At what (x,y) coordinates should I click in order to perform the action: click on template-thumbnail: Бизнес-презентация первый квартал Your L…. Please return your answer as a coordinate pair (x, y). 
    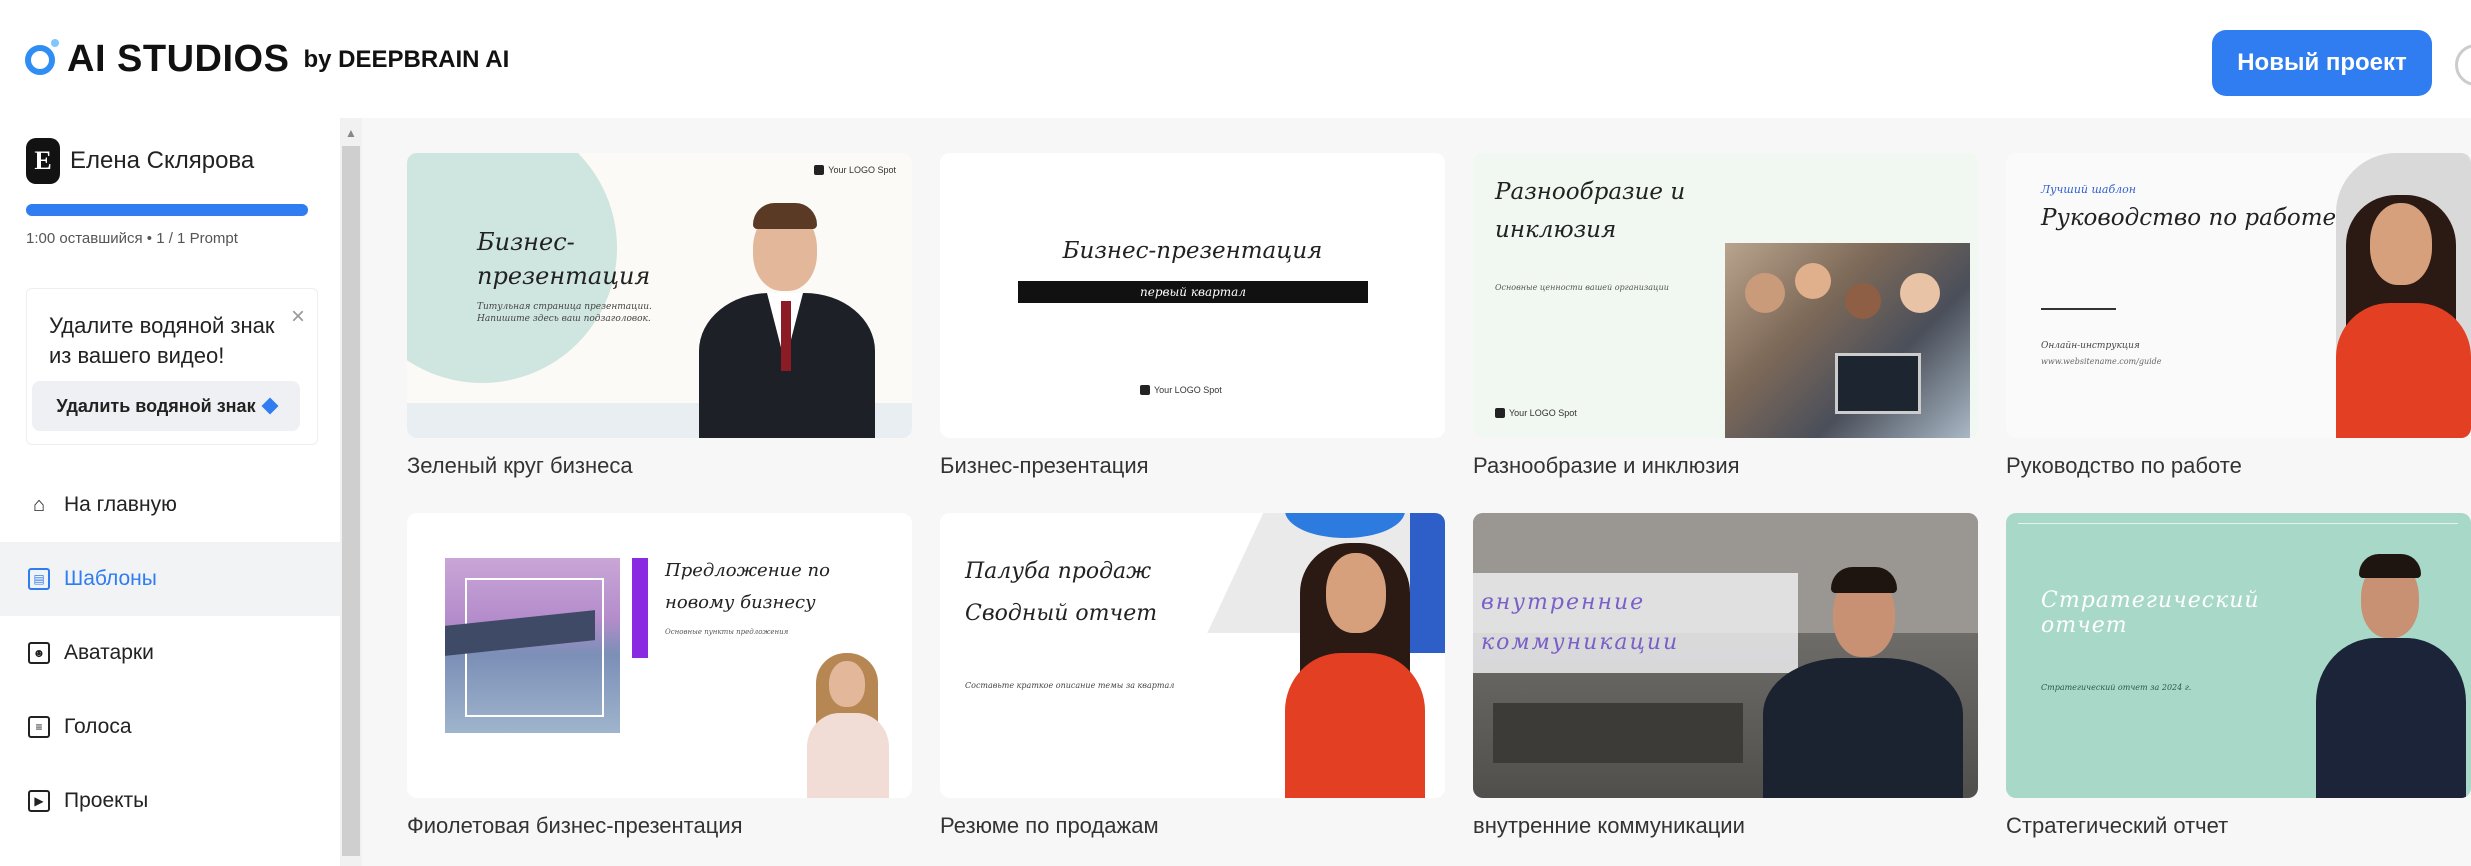
    Looking at the image, I should click on (1192, 295).